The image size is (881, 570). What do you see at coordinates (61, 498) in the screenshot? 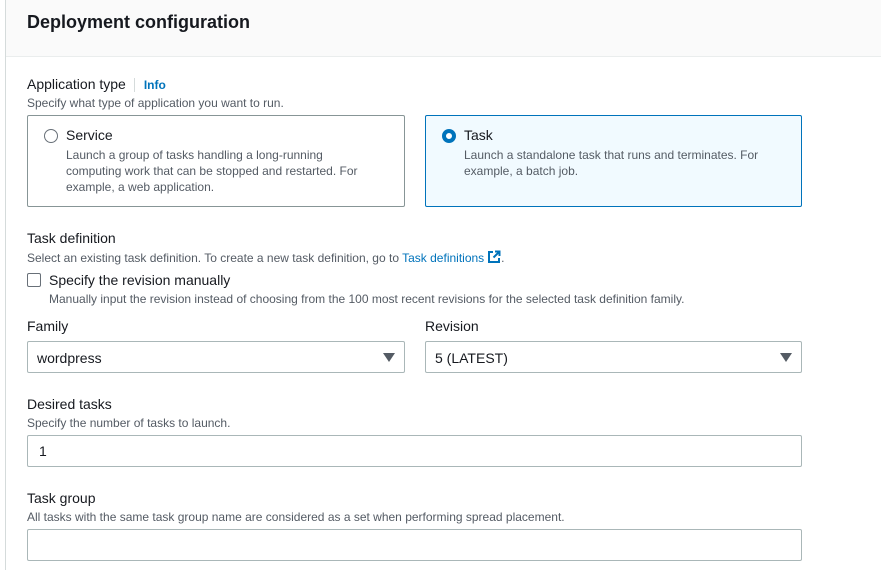
I see `task-group-label: Task group` at bounding box center [61, 498].